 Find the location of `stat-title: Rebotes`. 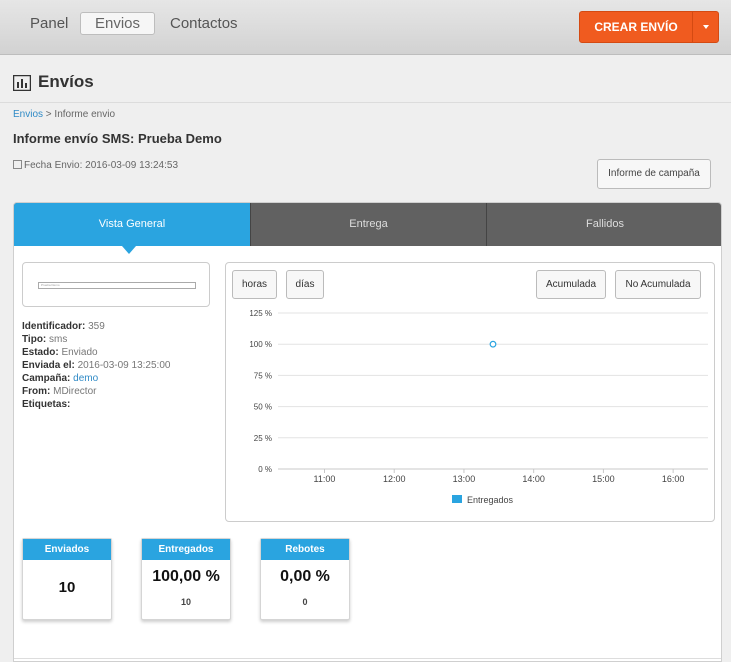

stat-title: Rebotes is located at coordinates (305, 549).